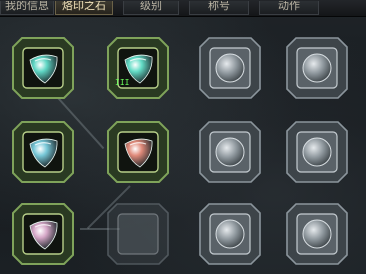 The height and width of the screenshot is (274, 366). Describe the element at coordinates (289, 8) in the screenshot. I see `tab-emotes: 动作` at that location.